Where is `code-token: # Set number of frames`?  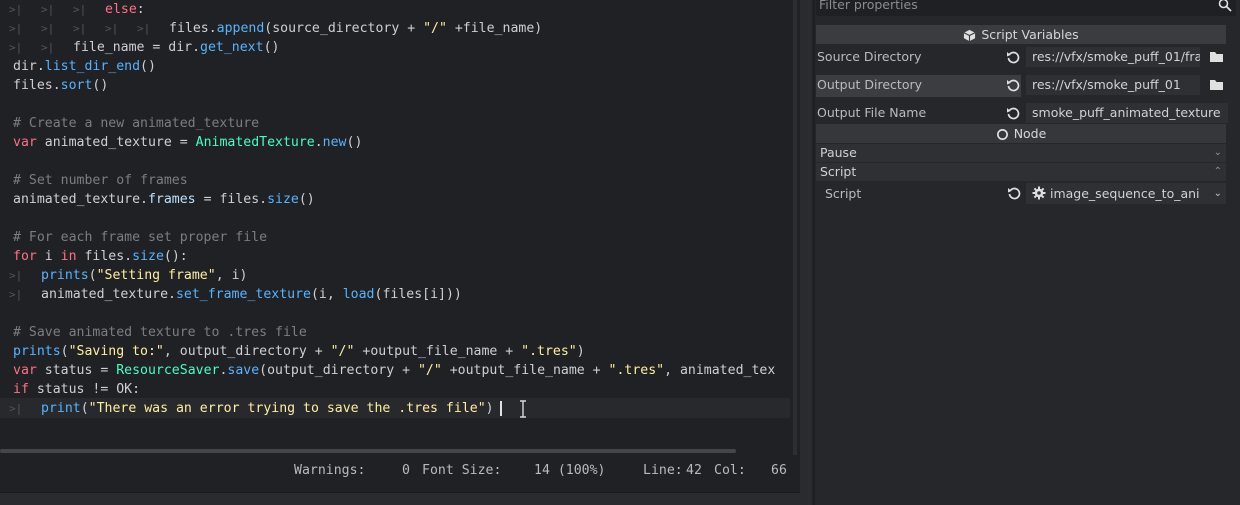 code-token: # Set number of frames is located at coordinates (100, 180).